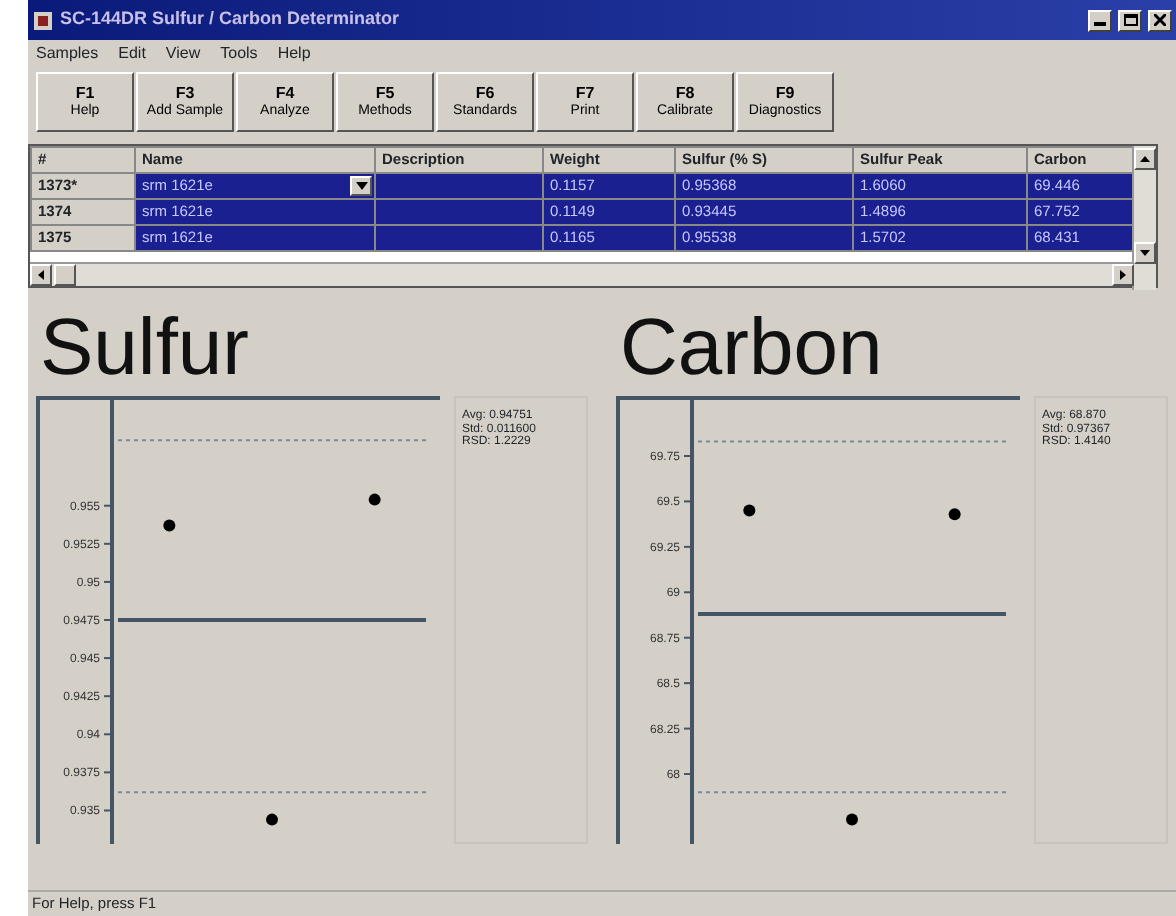  I want to click on vertical-scrollbar, so click(1144, 218).